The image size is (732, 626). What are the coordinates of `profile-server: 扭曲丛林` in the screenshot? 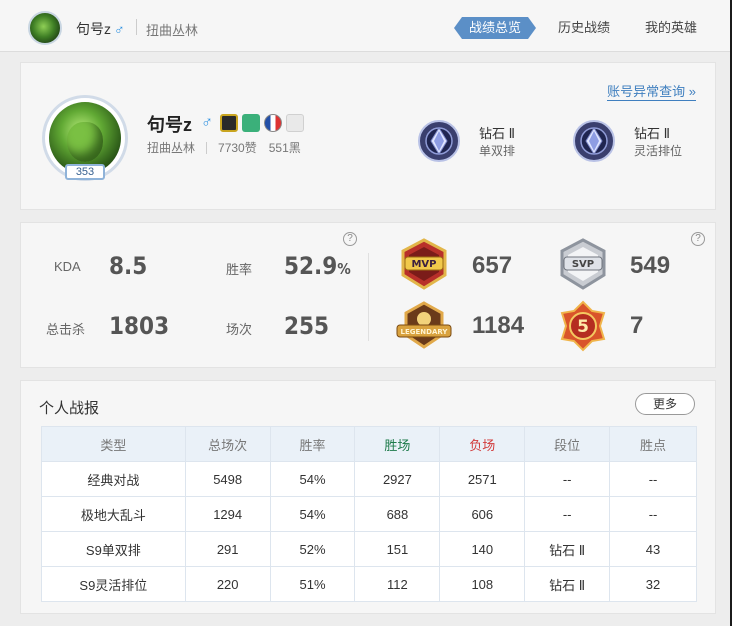 It's located at (171, 148).